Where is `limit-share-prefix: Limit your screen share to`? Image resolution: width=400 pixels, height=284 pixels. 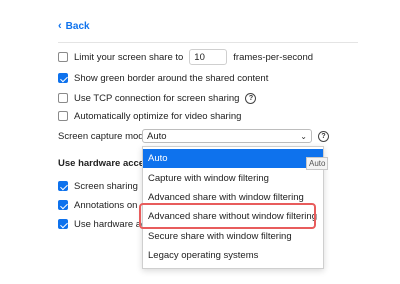 limit-share-prefix: Limit your screen share to is located at coordinates (129, 57).